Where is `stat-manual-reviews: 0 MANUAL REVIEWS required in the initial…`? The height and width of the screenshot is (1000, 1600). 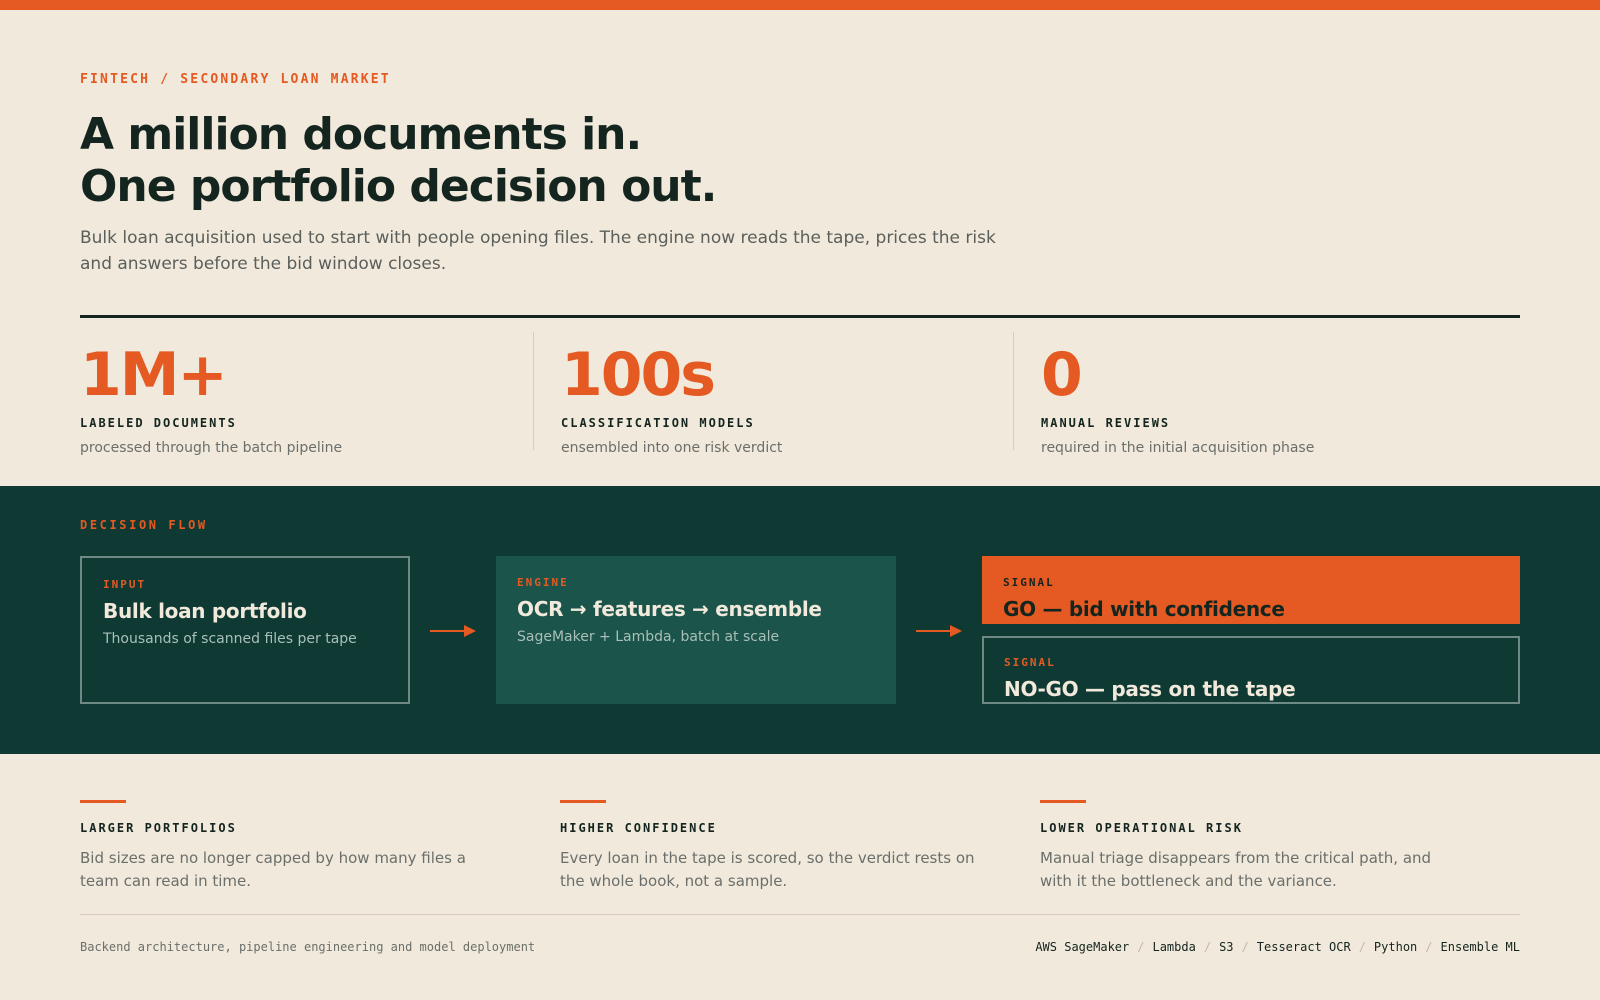
stat-manual-reviews: 0 MANUAL REVIEWS required in the initial… is located at coordinates (1266, 394).